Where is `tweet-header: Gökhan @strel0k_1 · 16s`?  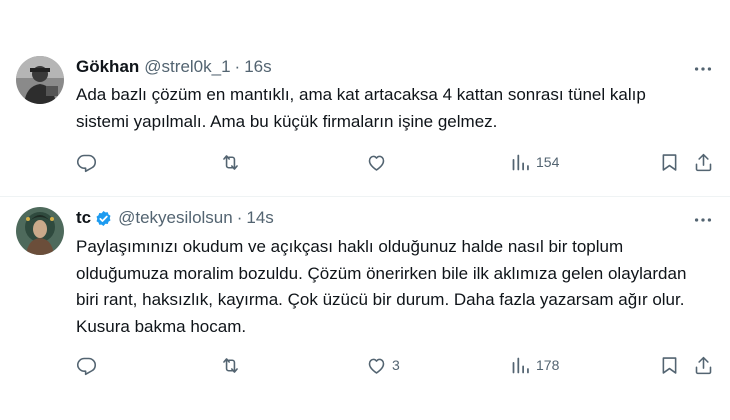 tweet-header: Gökhan @strel0k_1 · 16s is located at coordinates (174, 67).